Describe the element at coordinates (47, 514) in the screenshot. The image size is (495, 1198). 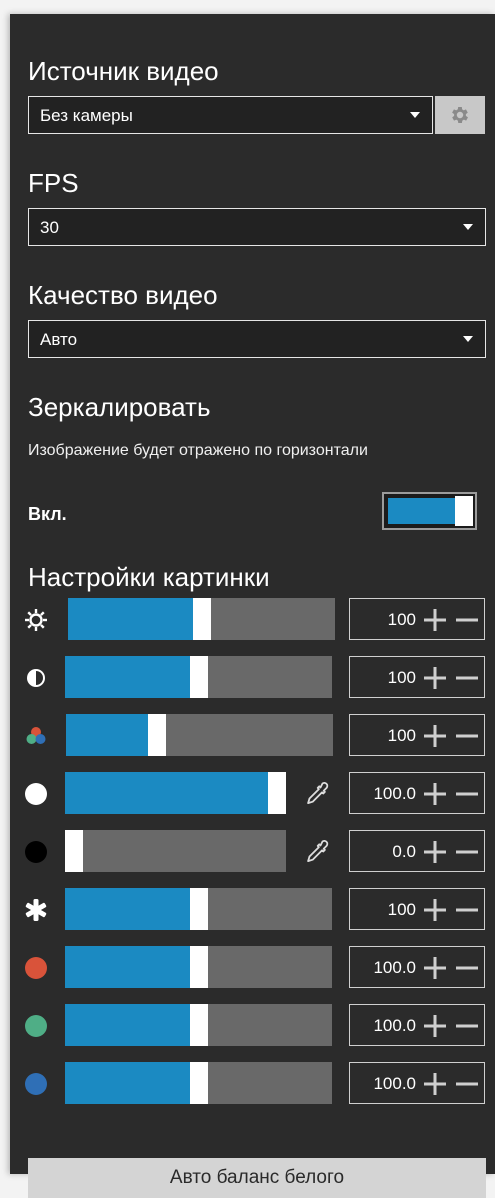
I see `mirror-state-label: Вкл.` at that location.